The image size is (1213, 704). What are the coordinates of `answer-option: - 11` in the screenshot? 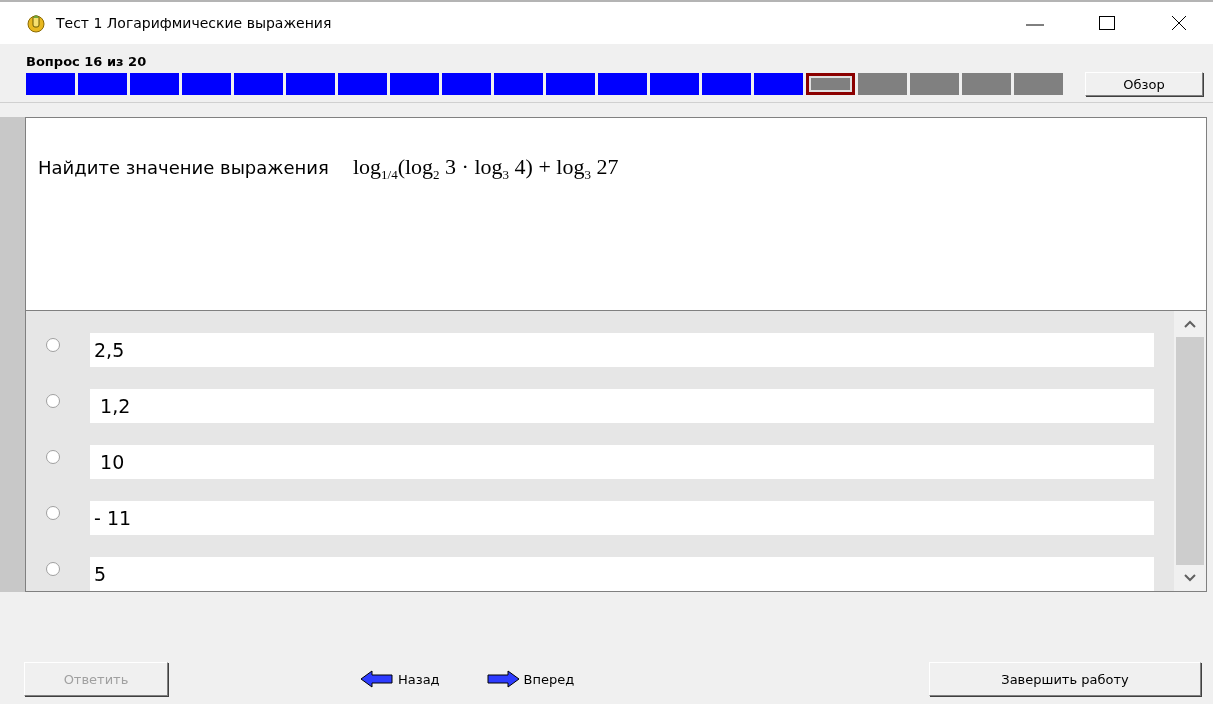 It's located at (622, 518).